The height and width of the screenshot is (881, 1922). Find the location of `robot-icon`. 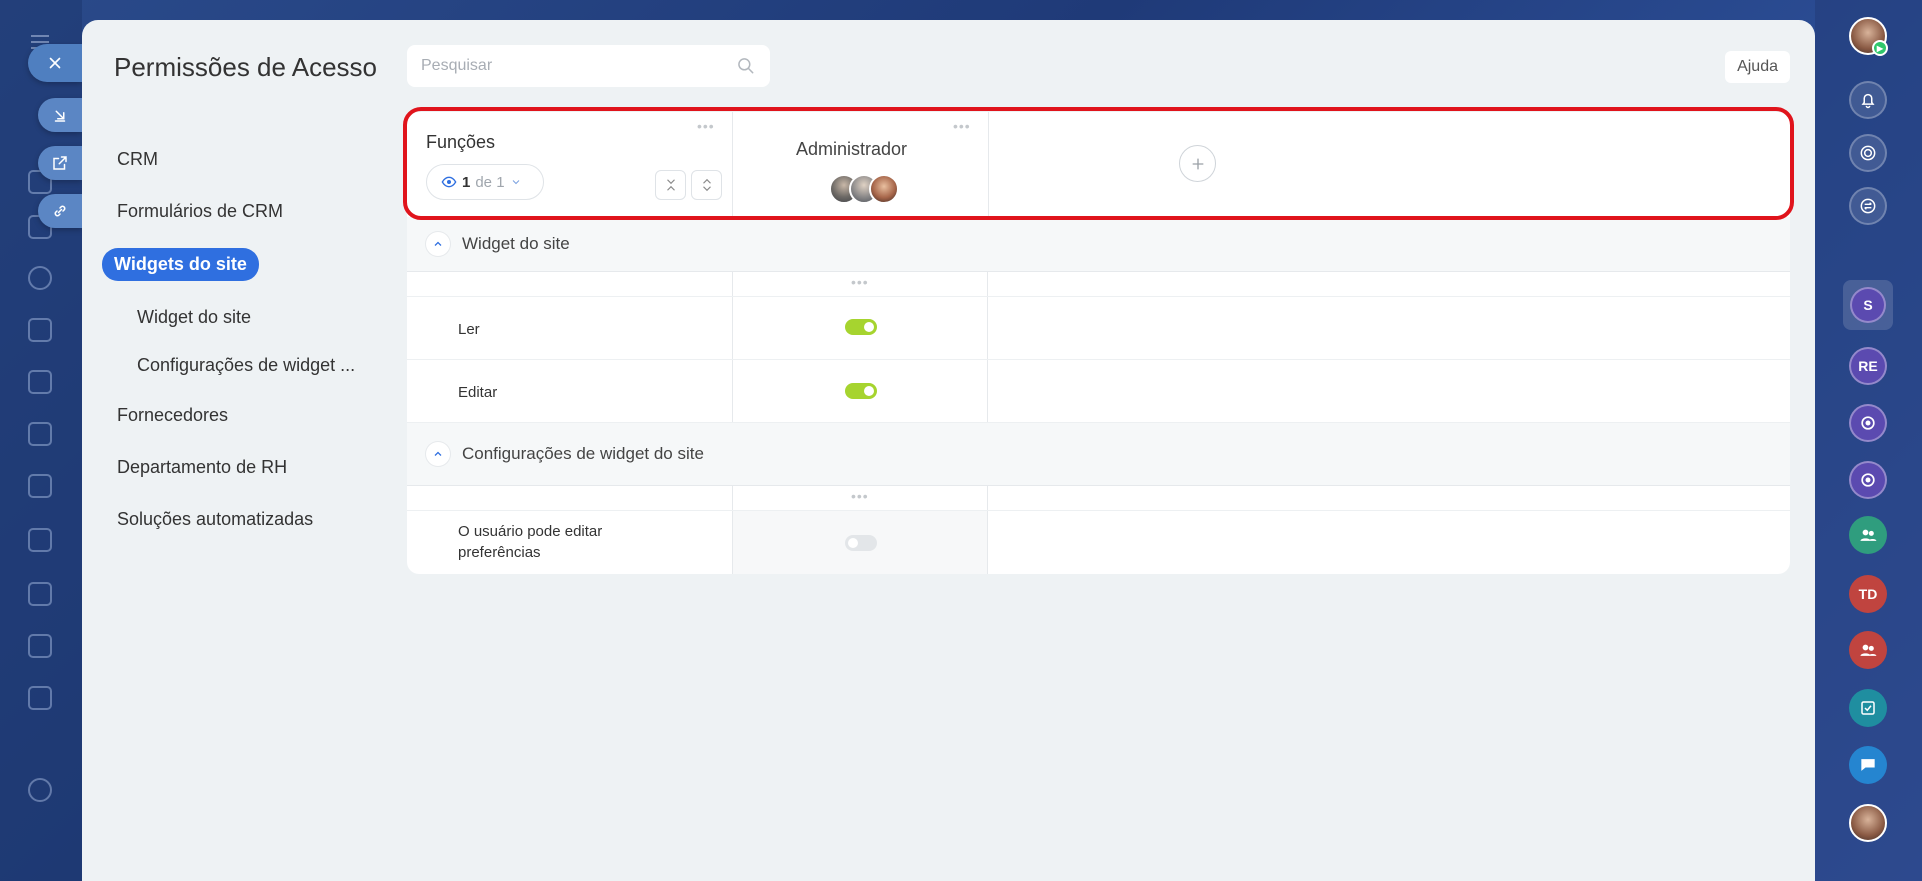

robot-icon is located at coordinates (40, 486).